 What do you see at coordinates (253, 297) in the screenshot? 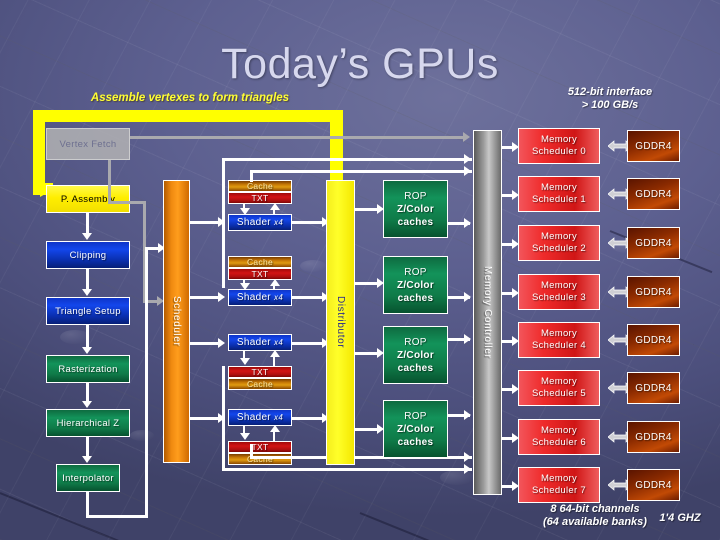
I see `block-shader-label: Shader` at bounding box center [253, 297].